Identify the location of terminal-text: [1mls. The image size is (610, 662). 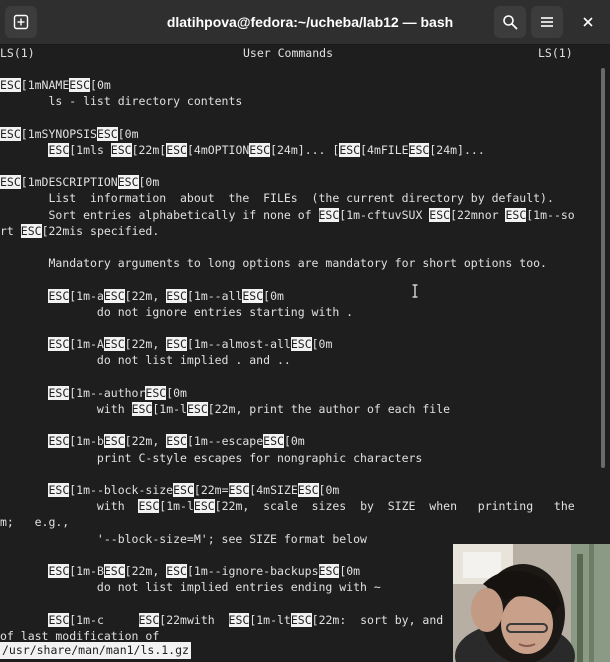
(90, 149).